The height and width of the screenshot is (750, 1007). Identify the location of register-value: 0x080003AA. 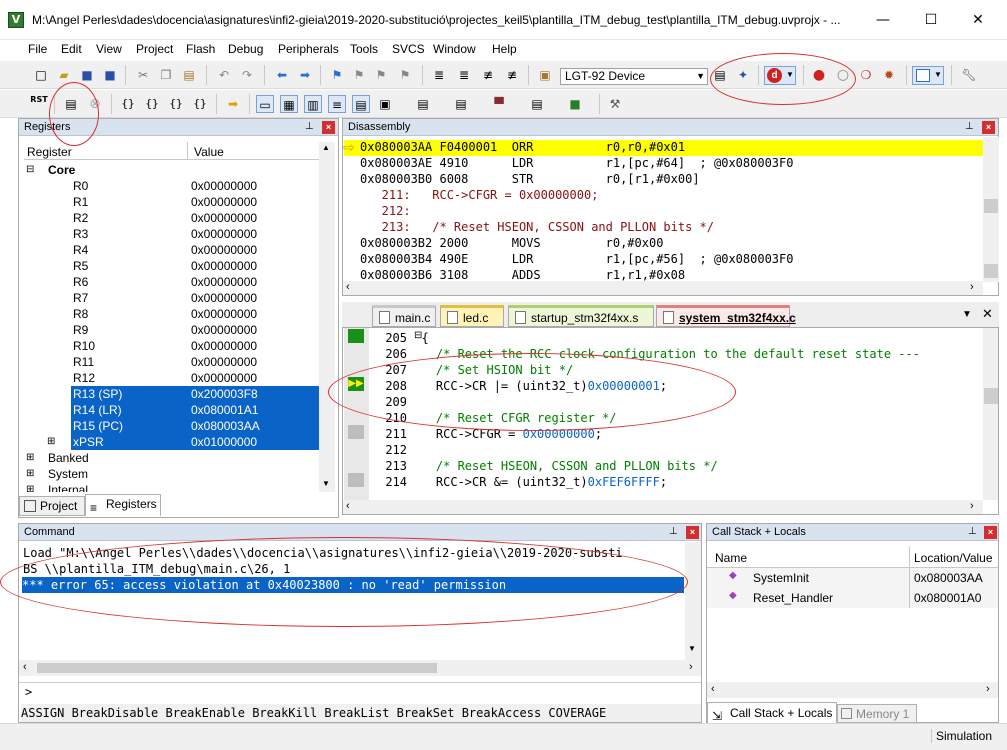
(254, 426).